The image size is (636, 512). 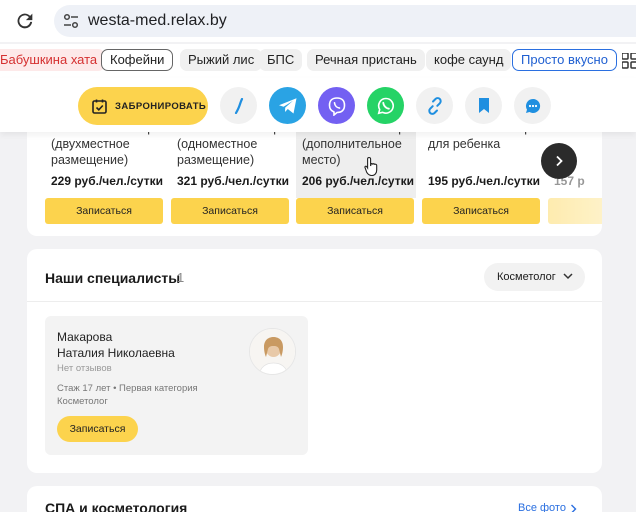 I want to click on all-photos-link: Все фото, so click(x=547, y=507).